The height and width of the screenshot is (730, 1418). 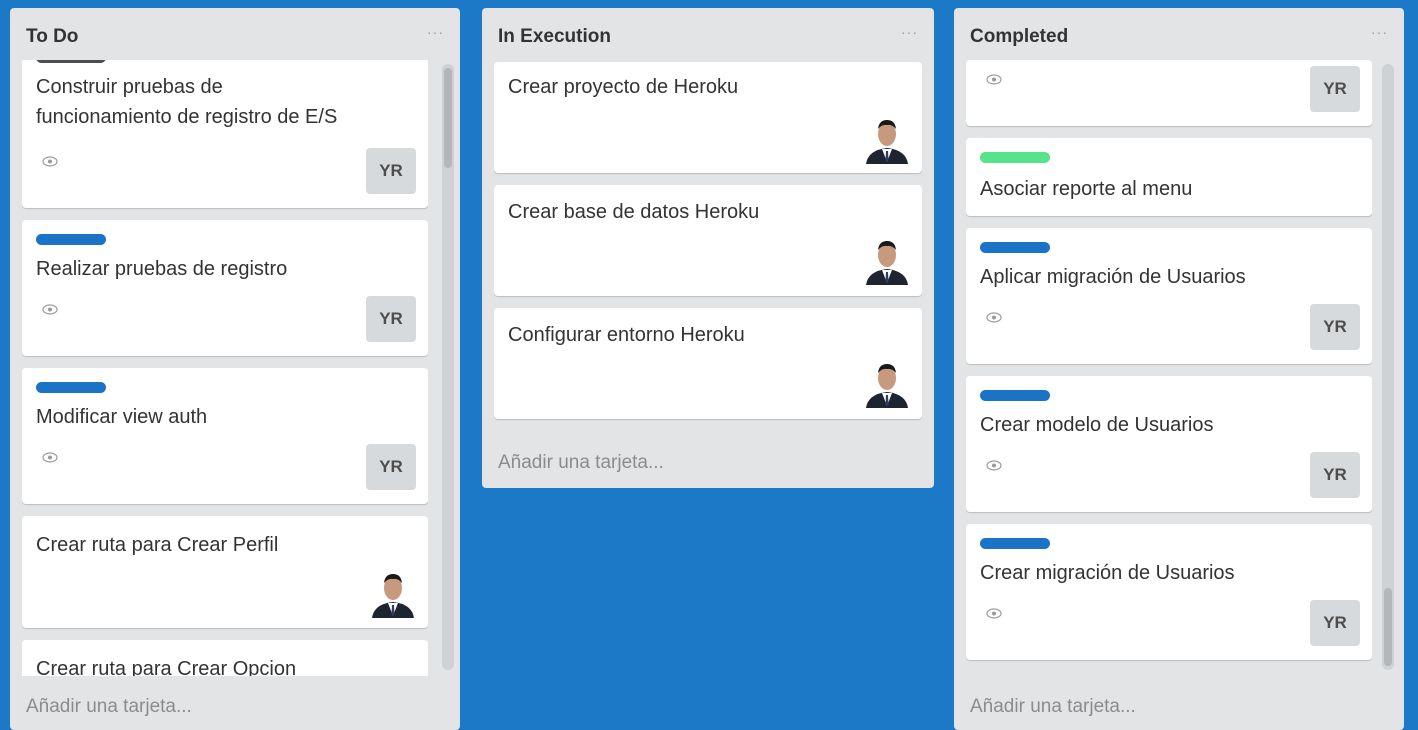 What do you see at coordinates (187, 117) in the screenshot?
I see `card-title-line: funcionamiento de registro de E/S` at bounding box center [187, 117].